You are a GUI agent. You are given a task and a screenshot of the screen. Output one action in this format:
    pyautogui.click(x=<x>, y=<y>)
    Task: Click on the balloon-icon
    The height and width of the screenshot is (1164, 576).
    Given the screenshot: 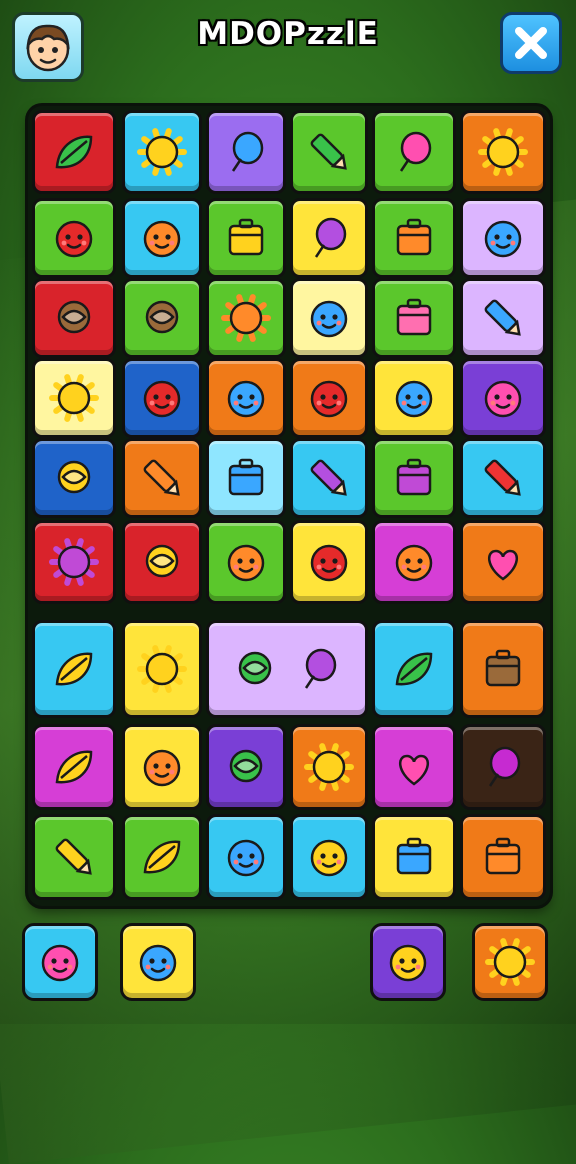 What is the action you would take?
    pyautogui.click(x=247, y=151)
    